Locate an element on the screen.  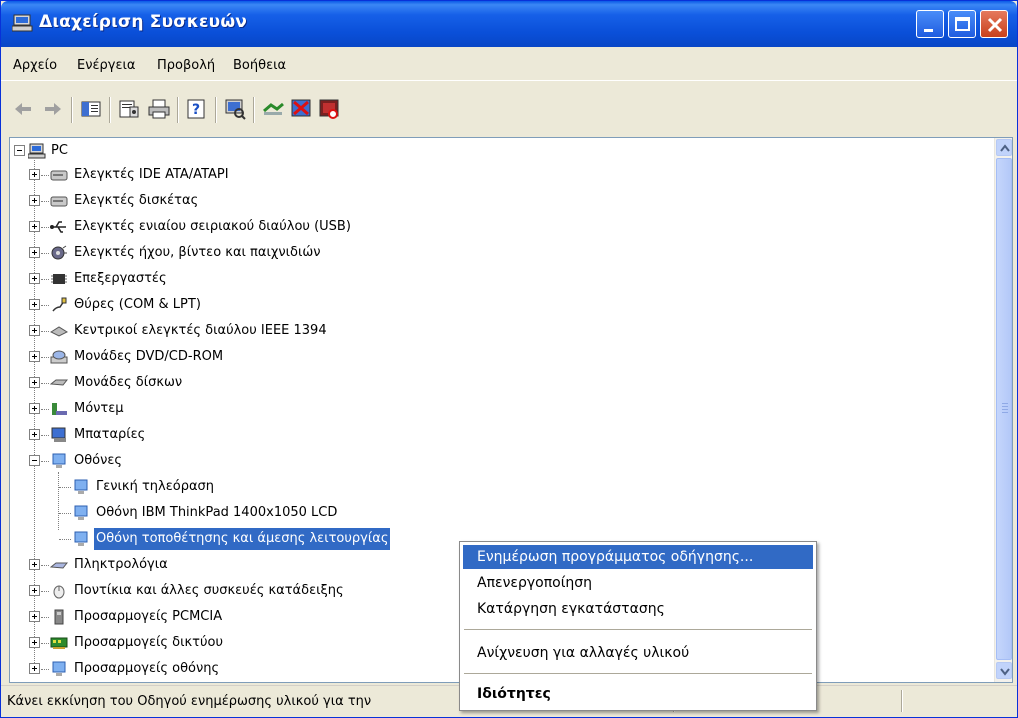
category-label: Μπαταρίες is located at coordinates (110, 434).